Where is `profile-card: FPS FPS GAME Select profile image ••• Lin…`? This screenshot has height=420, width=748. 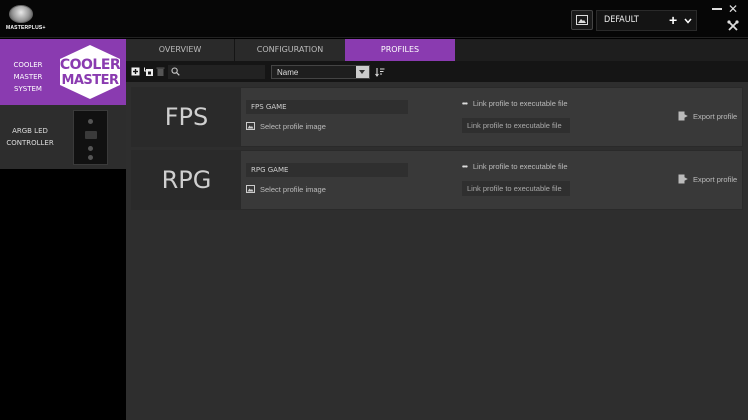
profile-card: FPS FPS GAME Select profile image ••• Lin… is located at coordinates (437, 117).